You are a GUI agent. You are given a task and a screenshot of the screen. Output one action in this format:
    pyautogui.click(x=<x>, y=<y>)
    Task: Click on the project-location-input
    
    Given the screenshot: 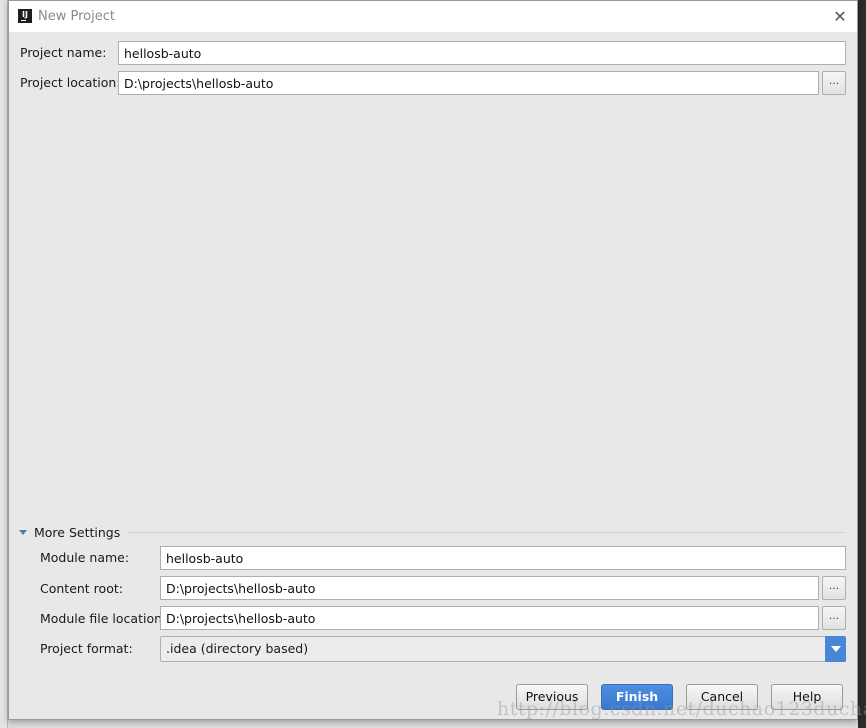 What is the action you would take?
    pyautogui.click(x=468, y=83)
    